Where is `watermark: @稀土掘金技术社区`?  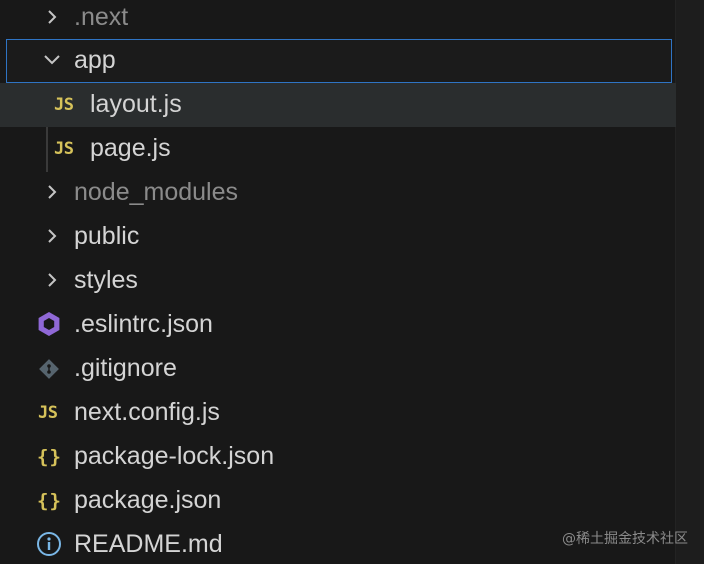
watermark: @稀土掘金技术社区 is located at coordinates (625, 539).